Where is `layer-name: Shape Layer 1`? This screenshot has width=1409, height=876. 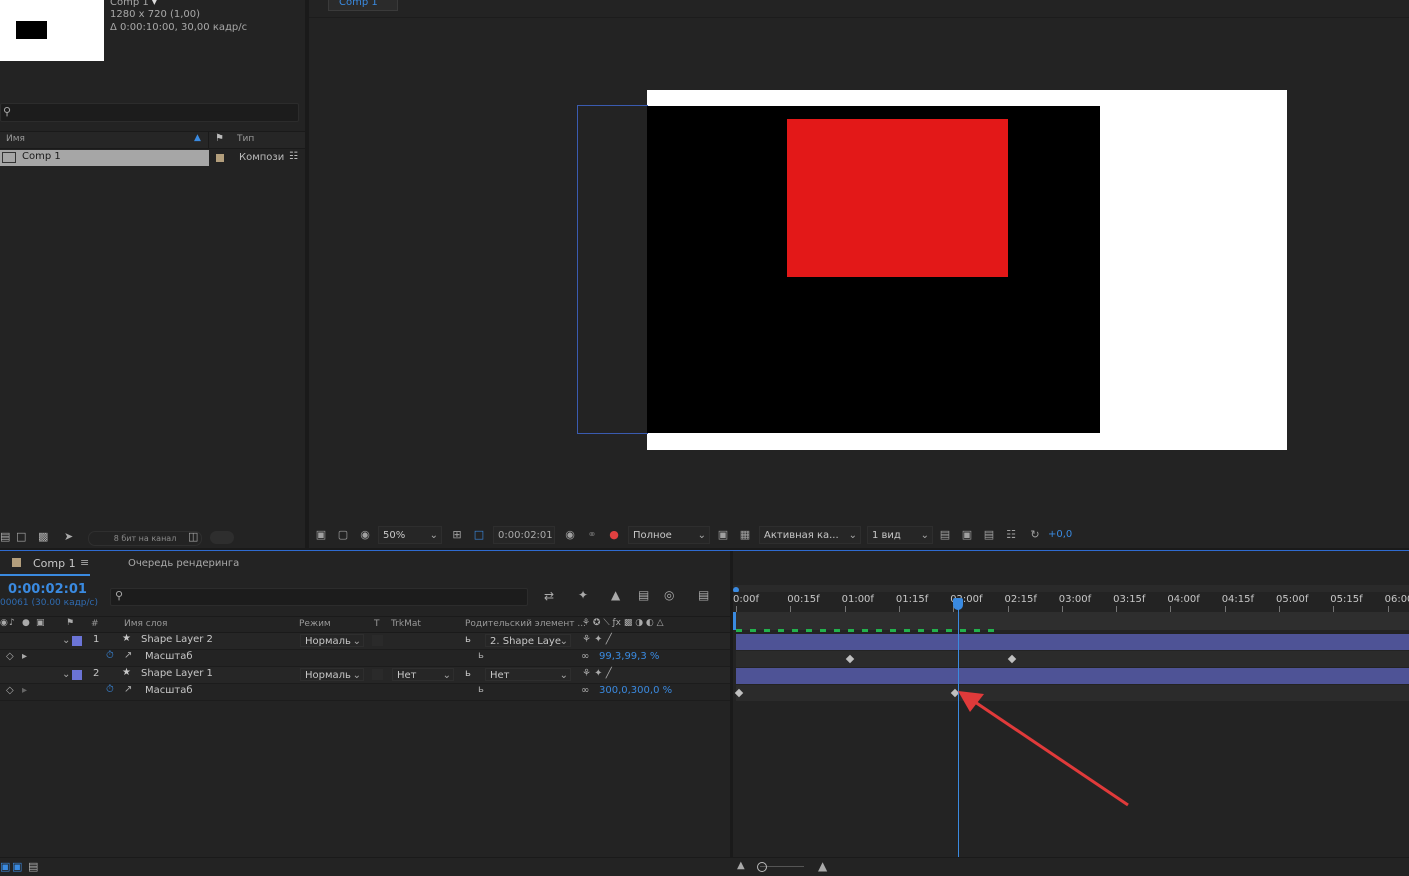 layer-name: Shape Layer 1 is located at coordinates (177, 673).